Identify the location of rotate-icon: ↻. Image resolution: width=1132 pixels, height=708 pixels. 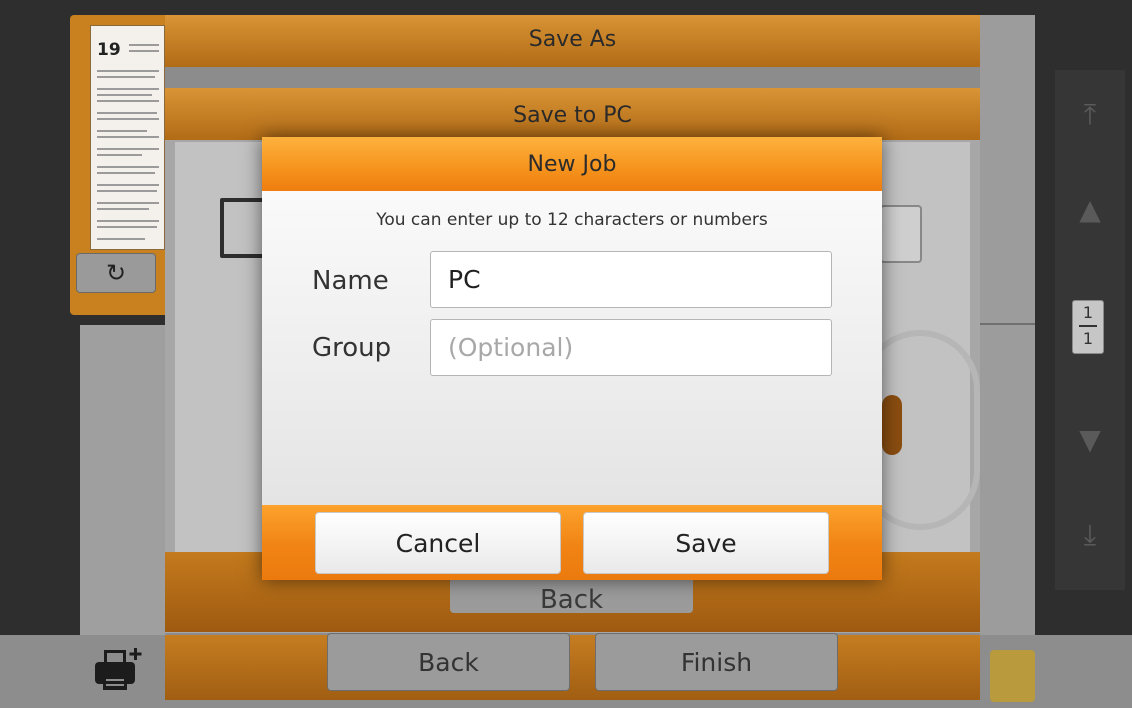
(116, 273).